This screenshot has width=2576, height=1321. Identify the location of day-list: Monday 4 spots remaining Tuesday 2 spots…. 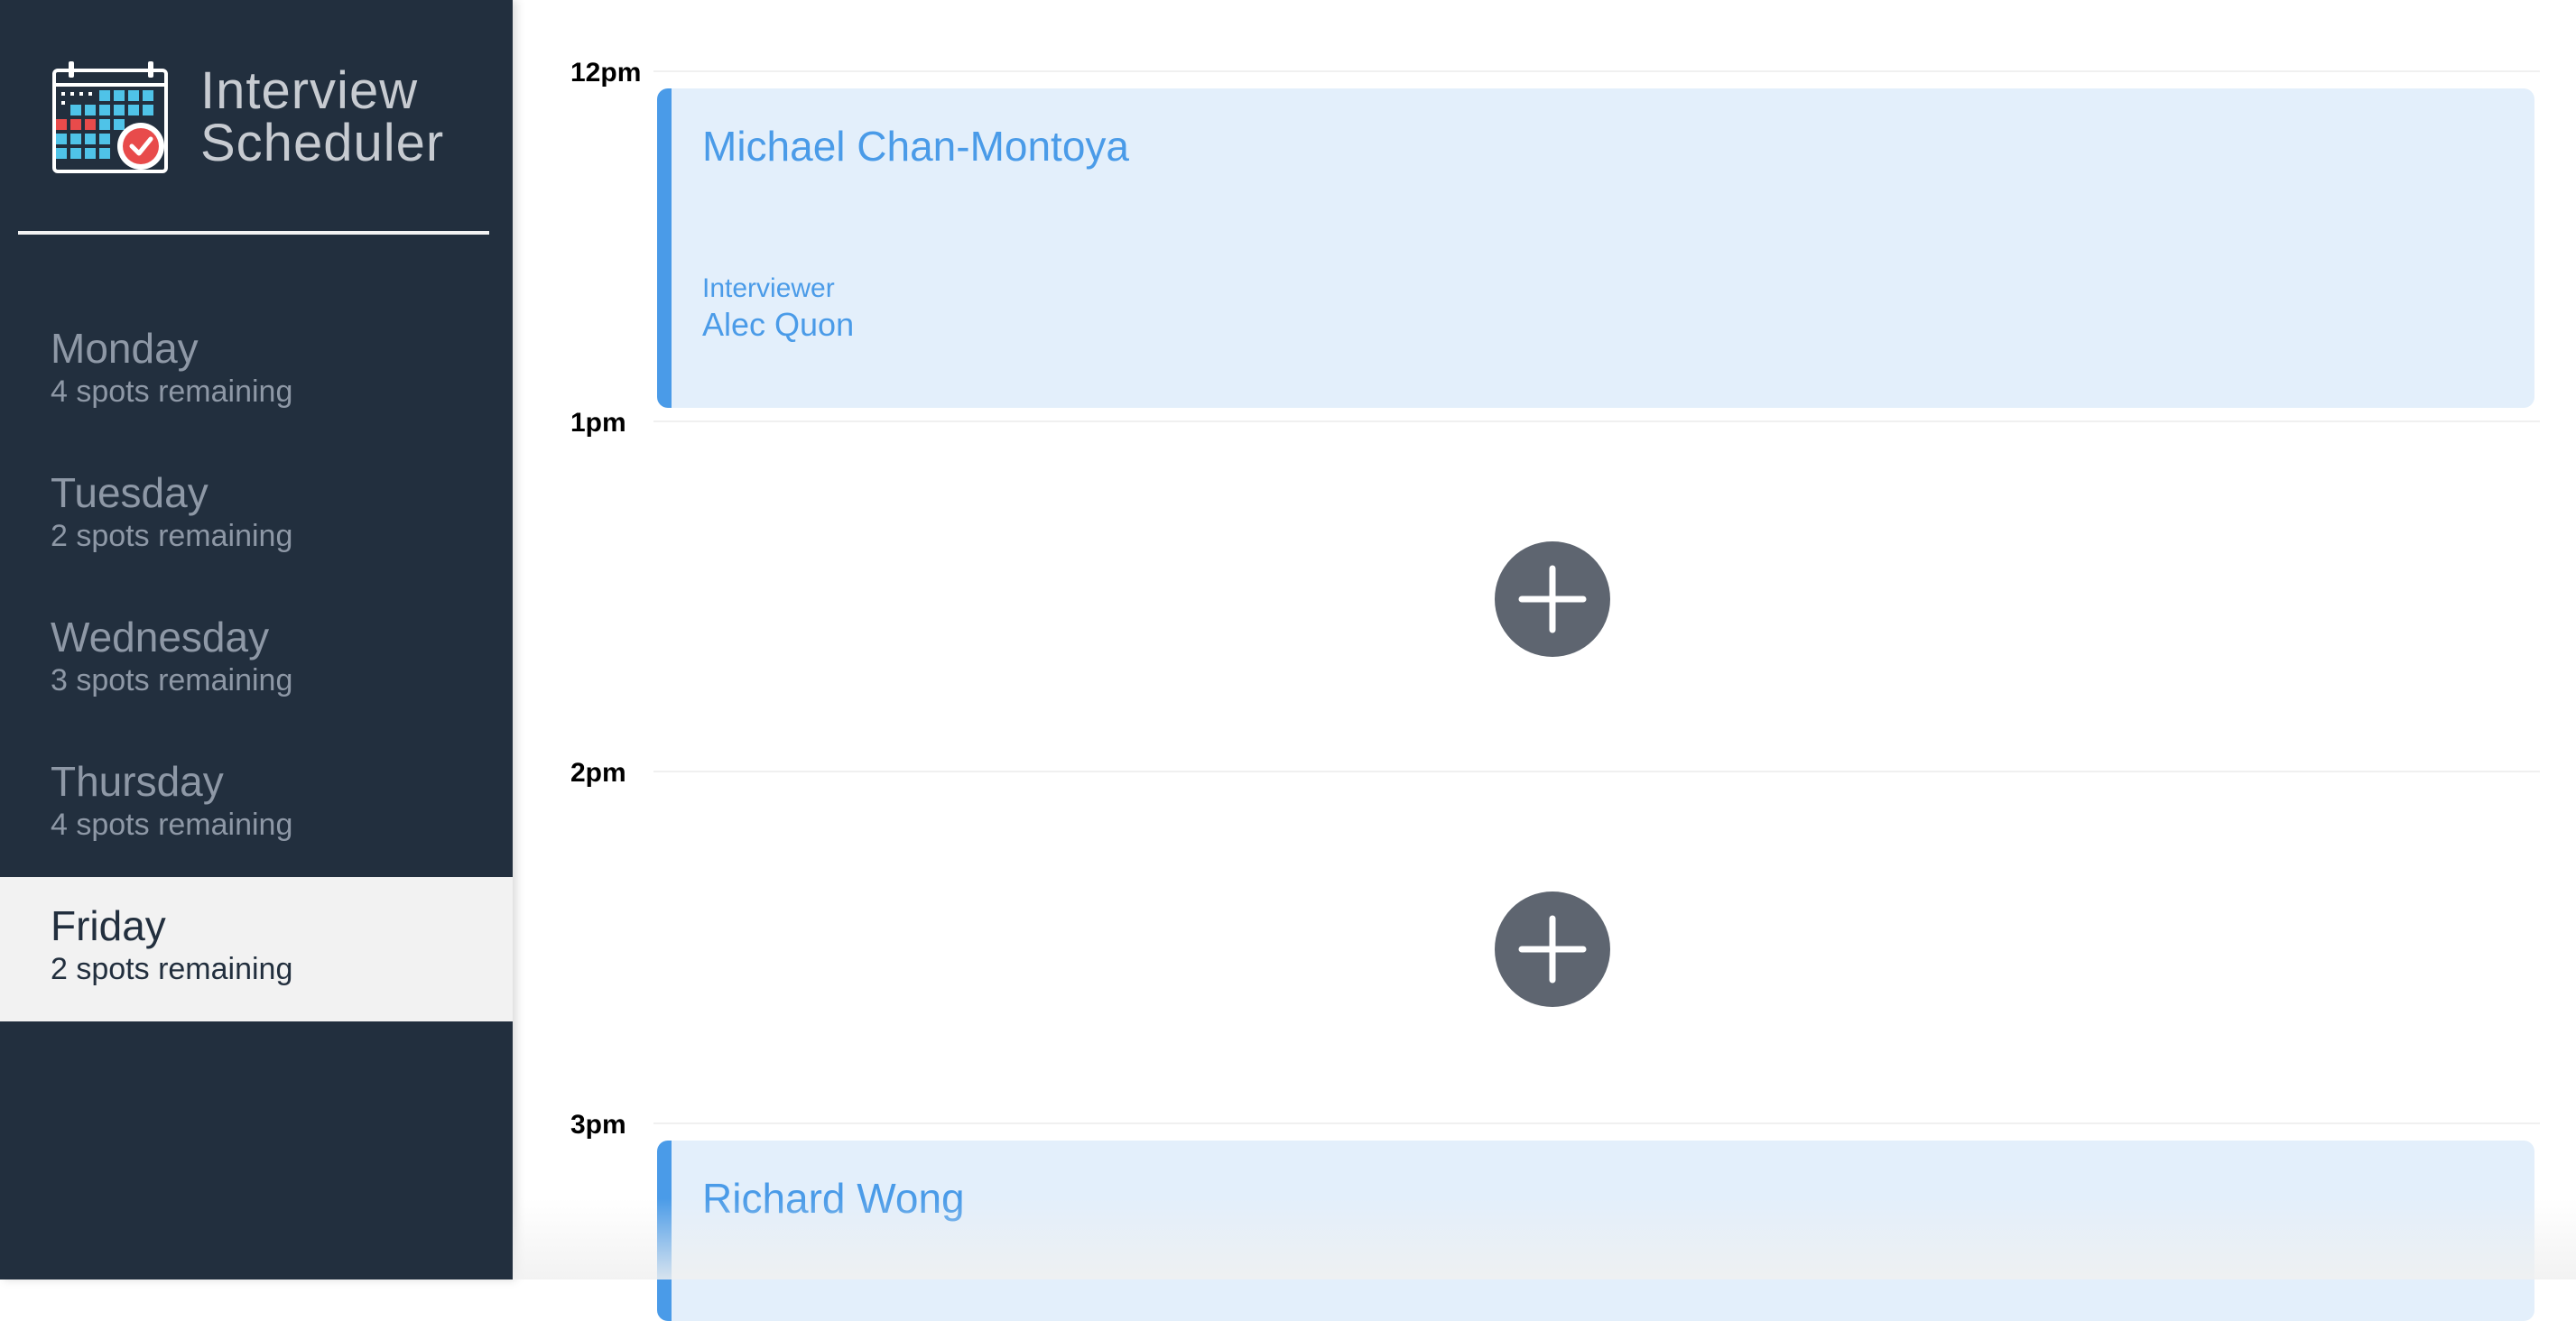
(257, 660).